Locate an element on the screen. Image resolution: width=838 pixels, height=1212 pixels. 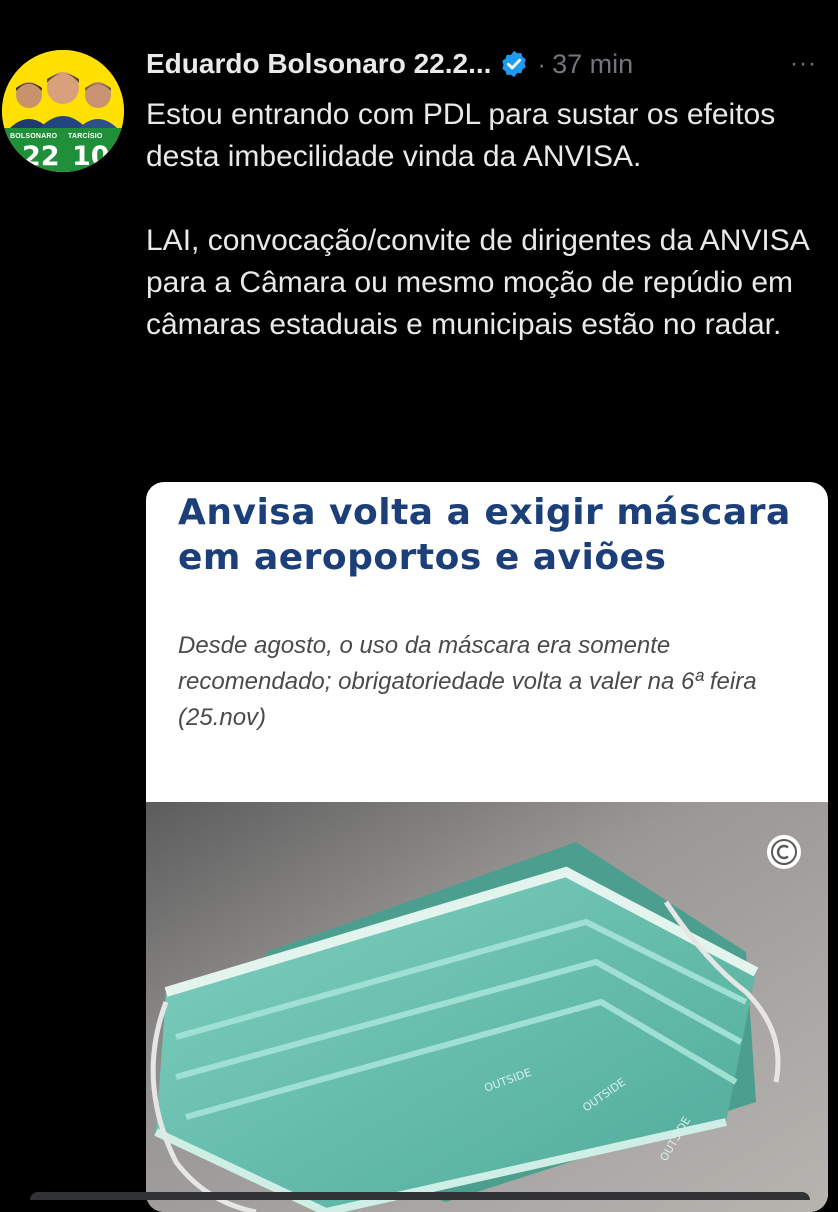
tweet-header: Eduardo Bolsonaro 22.2... · 37 min is located at coordinates (389, 64).